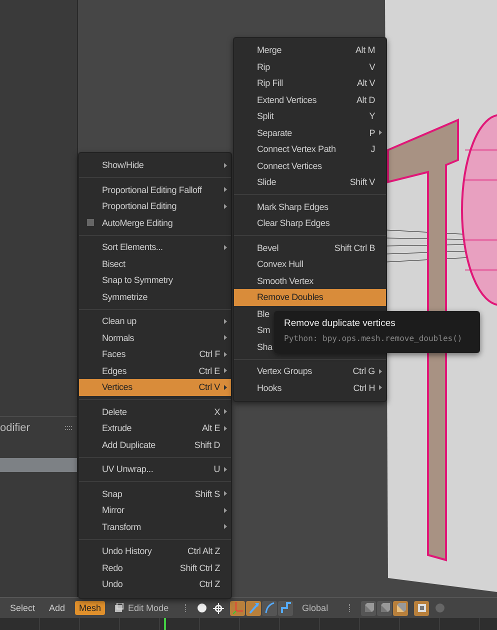 Image resolution: width=497 pixels, height=630 pixels. Describe the element at coordinates (90, 222) in the screenshot. I see `checkbox` at that location.